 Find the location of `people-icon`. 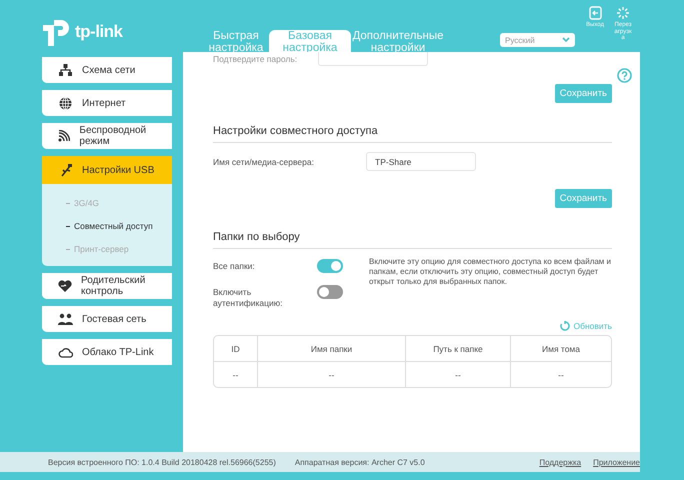

people-icon is located at coordinates (65, 319).